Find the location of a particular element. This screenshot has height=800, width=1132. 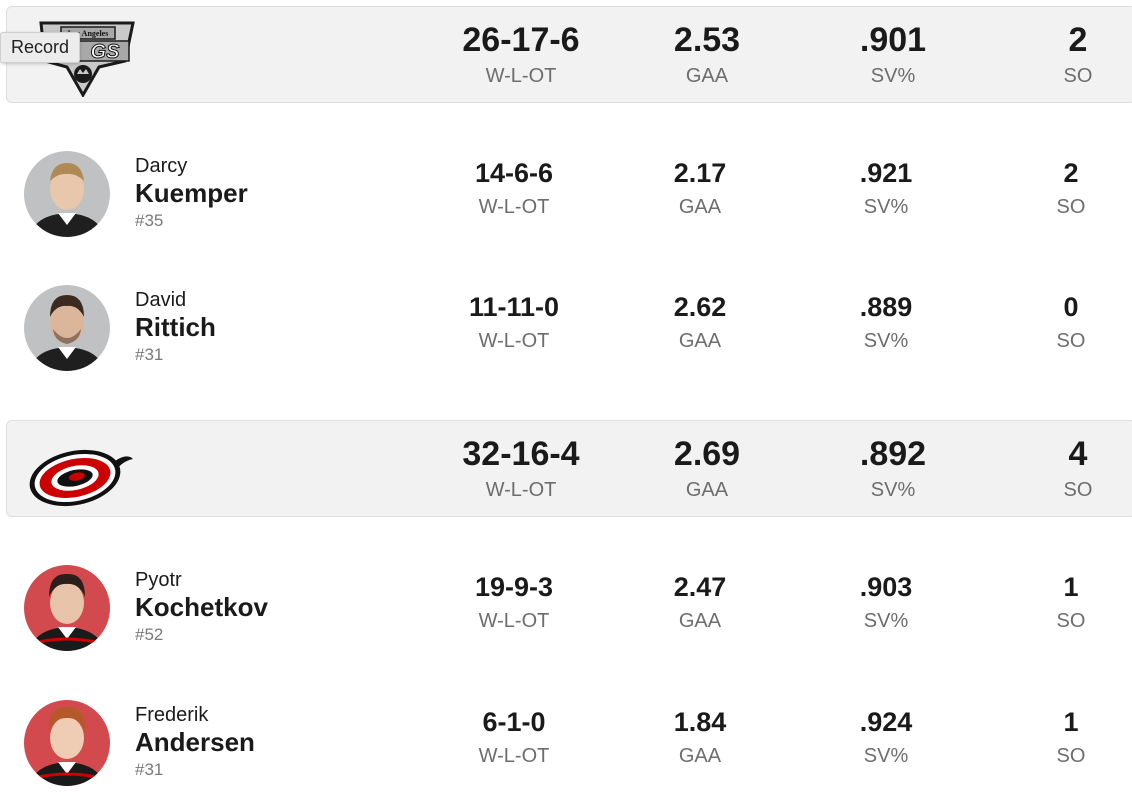

goalie-so-value: 0 is located at coordinates (1071, 307).